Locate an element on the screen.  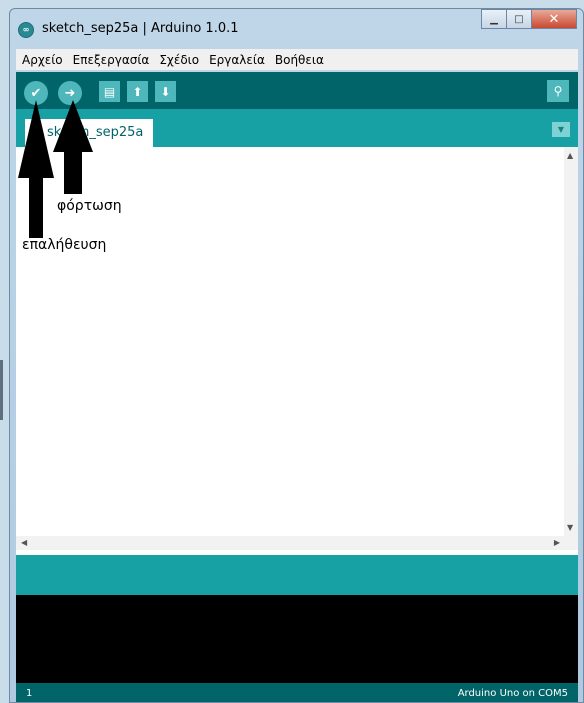
open-button: ⬆ is located at coordinates (137, 91).